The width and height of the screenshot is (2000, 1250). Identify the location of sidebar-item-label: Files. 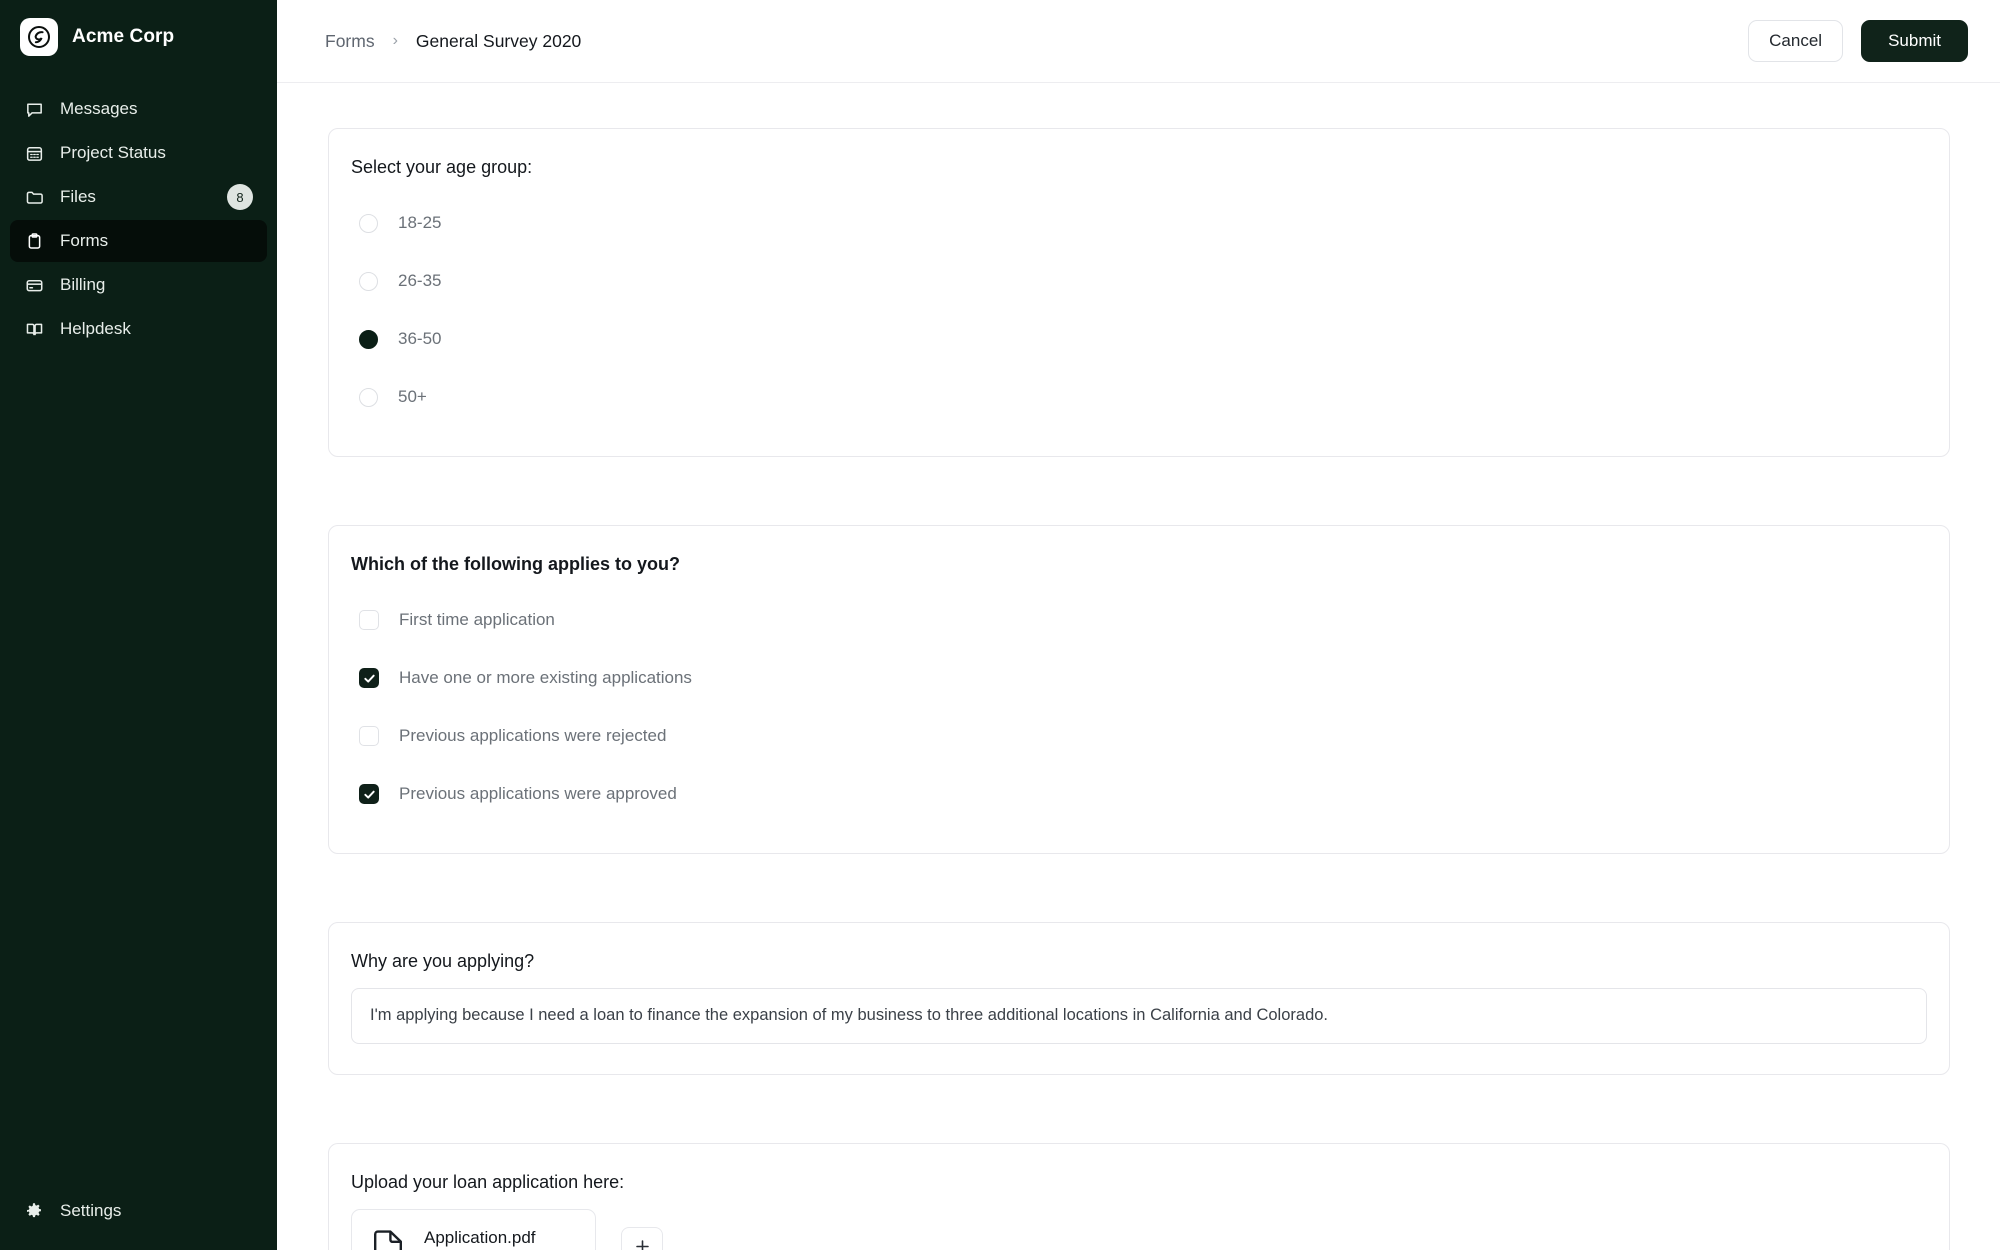
(78, 196).